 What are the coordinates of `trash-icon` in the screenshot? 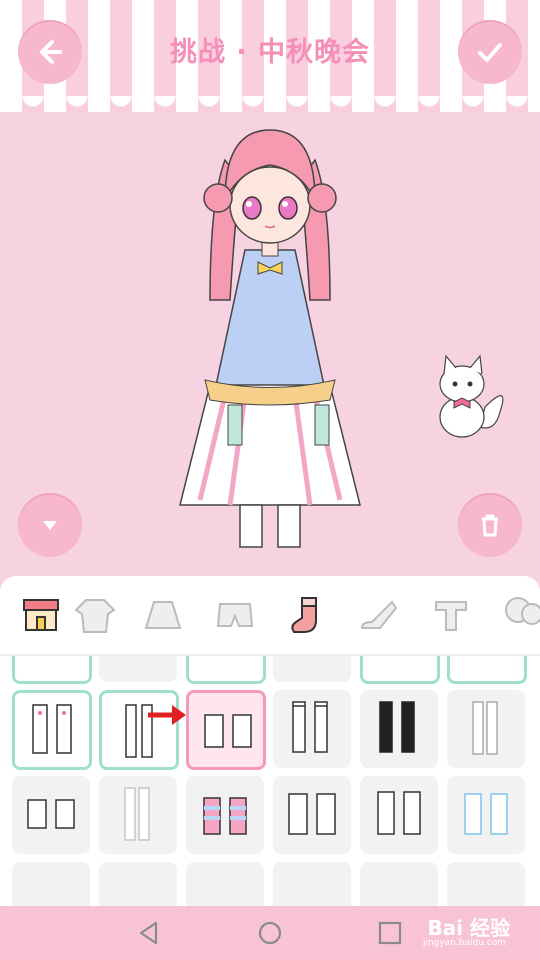 It's located at (490, 525).